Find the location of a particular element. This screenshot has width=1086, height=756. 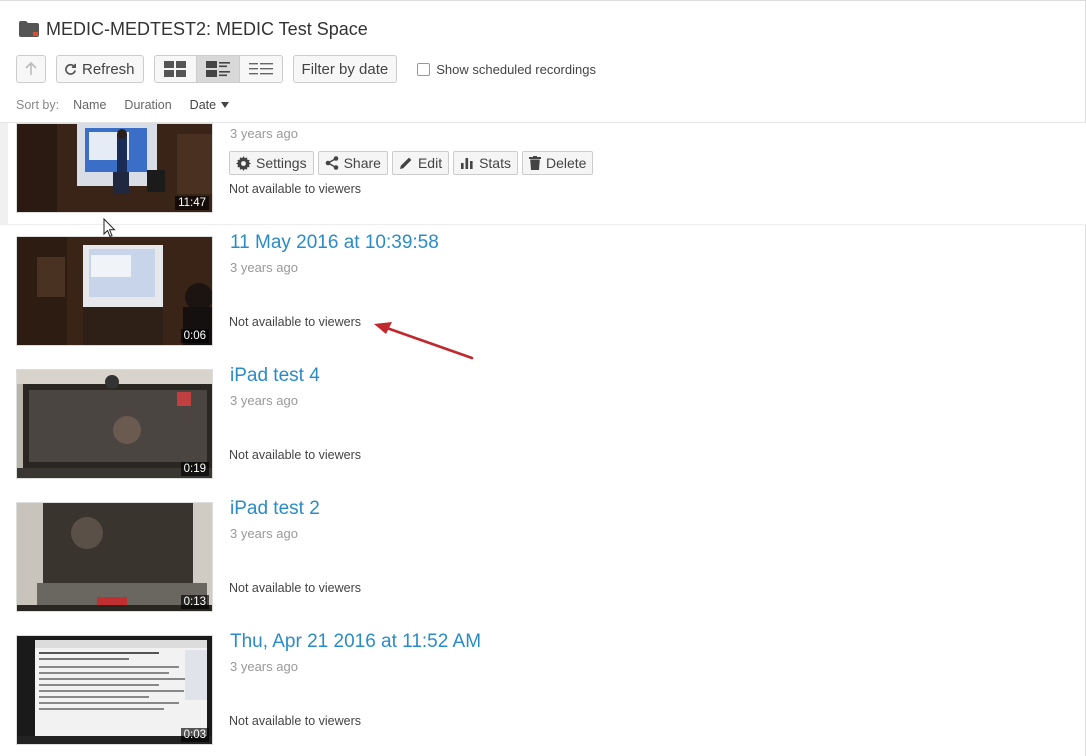

annotation-arrow-icon is located at coordinates (424, 341).